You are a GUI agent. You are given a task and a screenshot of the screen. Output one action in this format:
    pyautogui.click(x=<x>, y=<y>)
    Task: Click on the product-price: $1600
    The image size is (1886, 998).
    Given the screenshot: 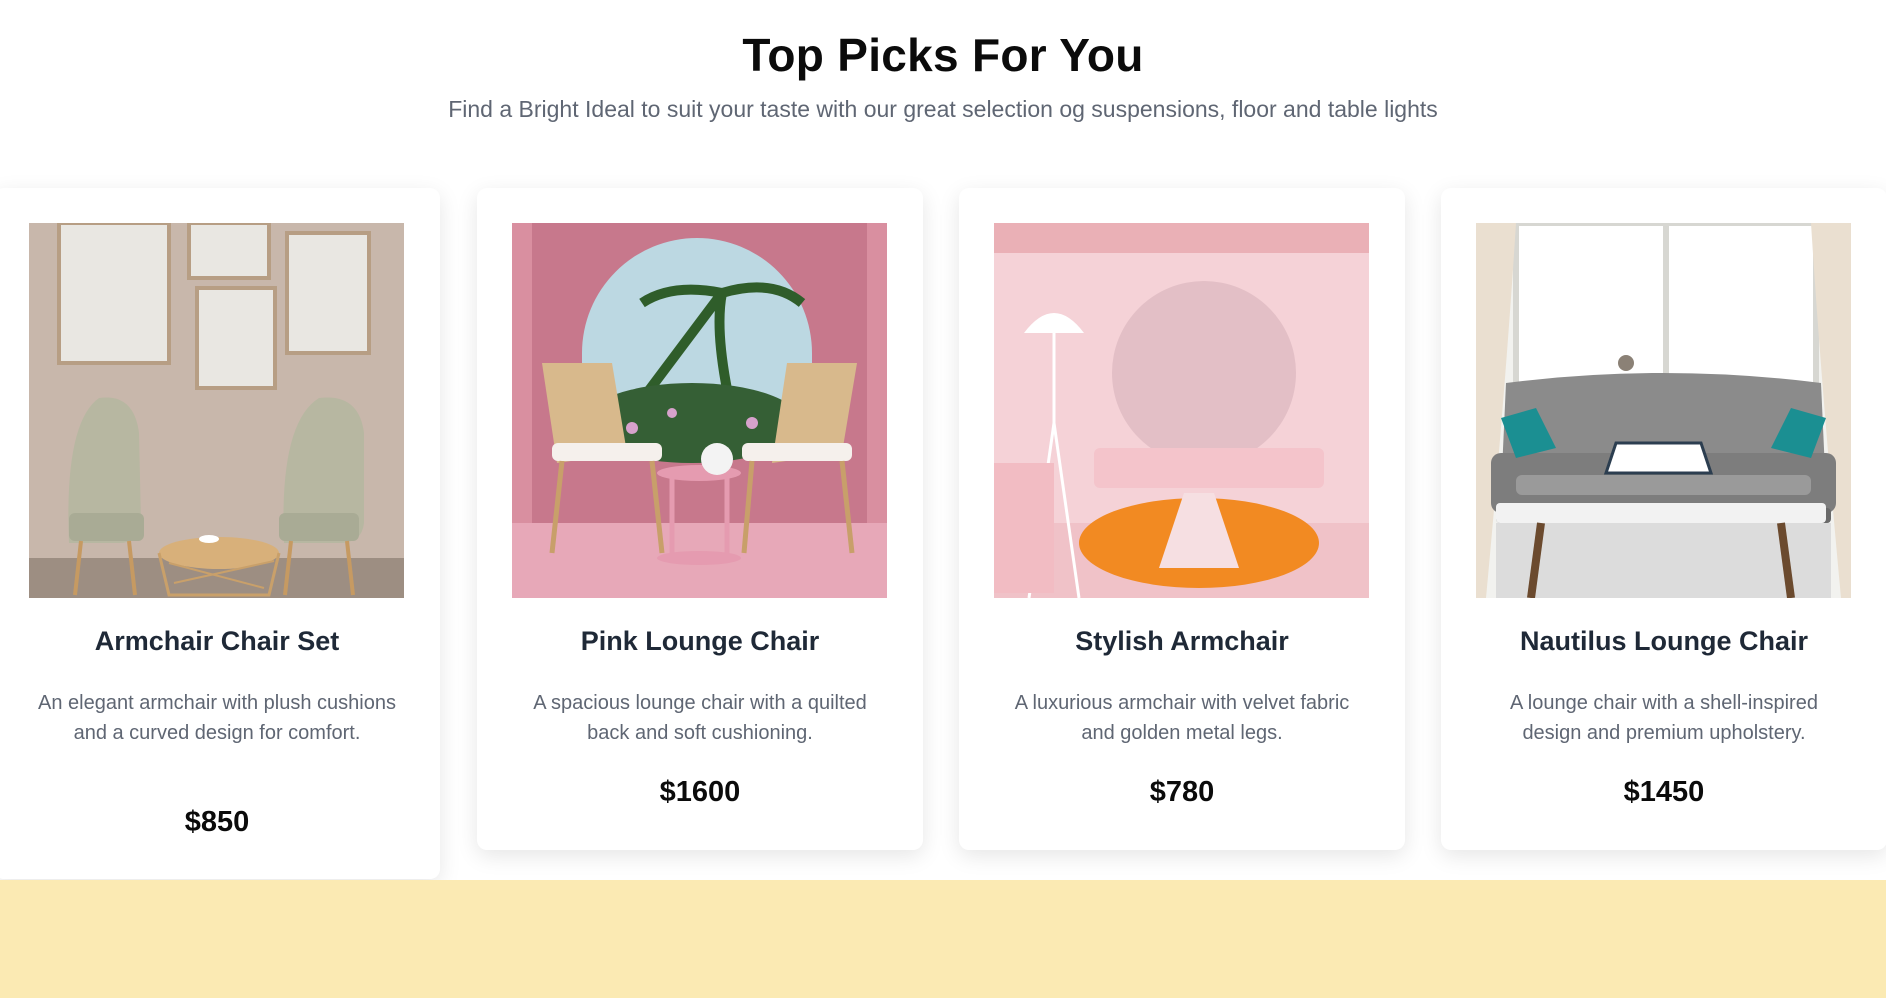 What is the action you would take?
    pyautogui.click(x=700, y=792)
    